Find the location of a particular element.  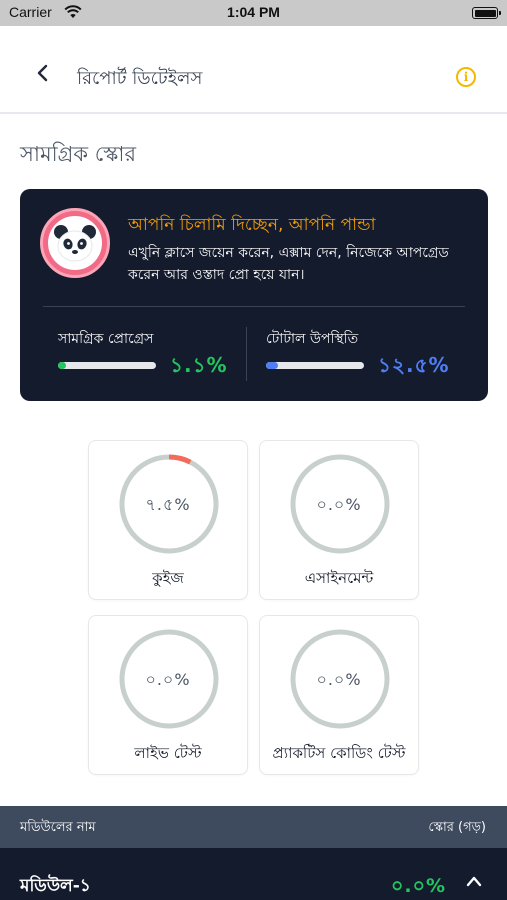

quiz-label: কুইজ is located at coordinates (168, 578).